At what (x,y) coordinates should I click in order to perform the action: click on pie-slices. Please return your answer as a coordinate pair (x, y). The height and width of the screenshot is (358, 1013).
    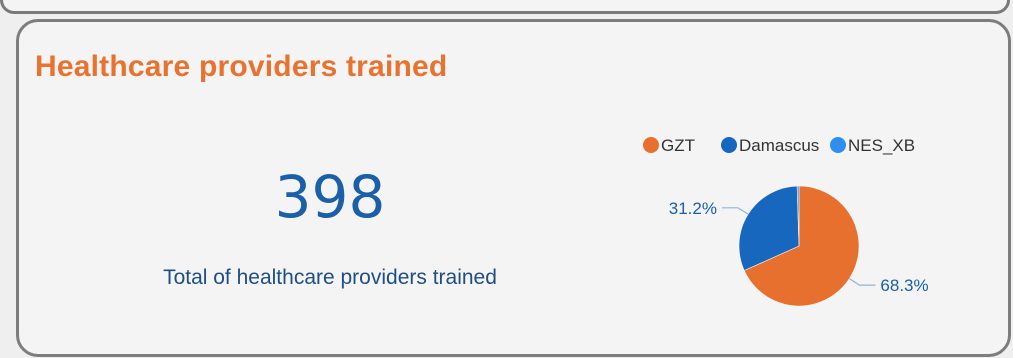
    Looking at the image, I should click on (799, 246).